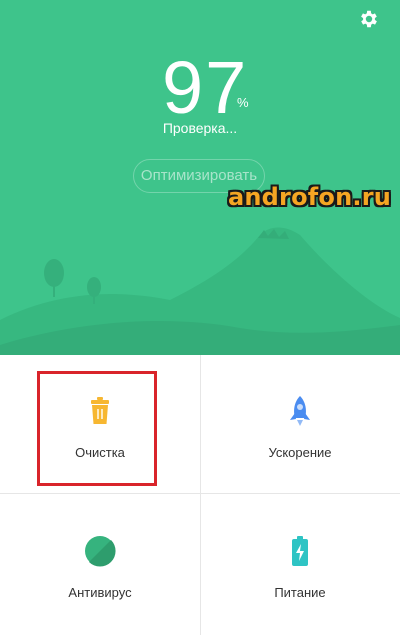 The height and width of the screenshot is (635, 400). I want to click on power-tile: Питание, so click(300, 565).